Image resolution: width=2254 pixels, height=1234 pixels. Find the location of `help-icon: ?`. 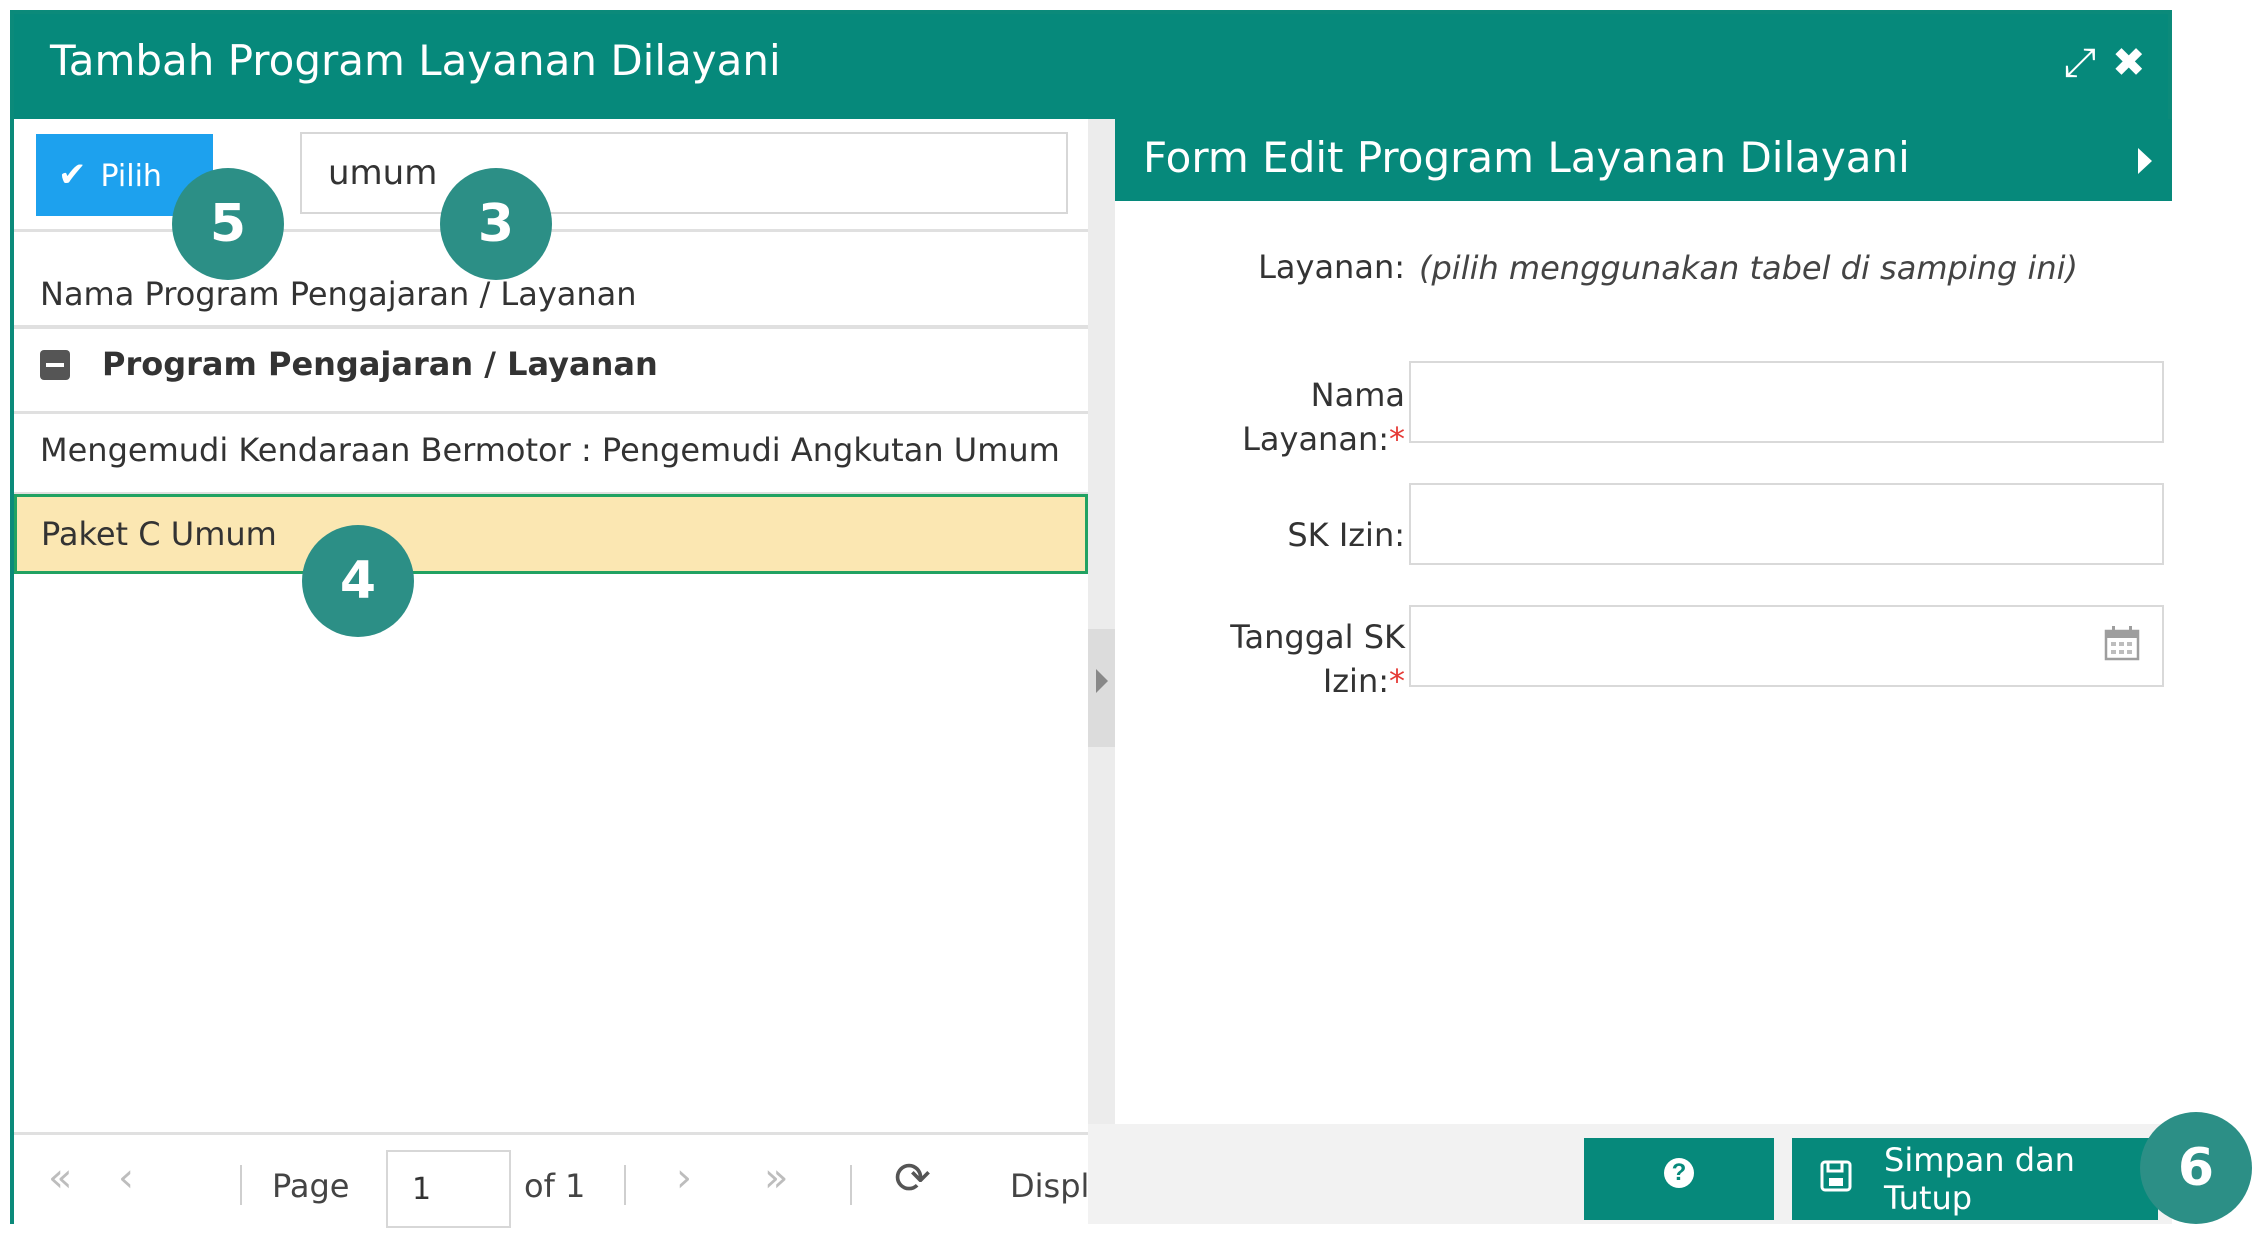

help-icon: ? is located at coordinates (1679, 1173).